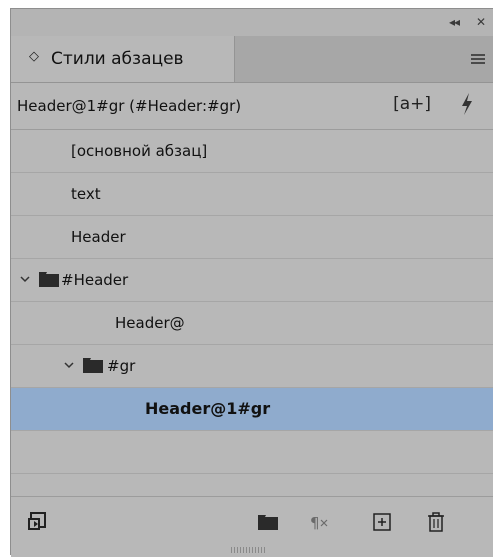  What do you see at coordinates (129, 106) in the screenshot?
I see `current-style-label: Header@1#gr (#Header:#gr)` at bounding box center [129, 106].